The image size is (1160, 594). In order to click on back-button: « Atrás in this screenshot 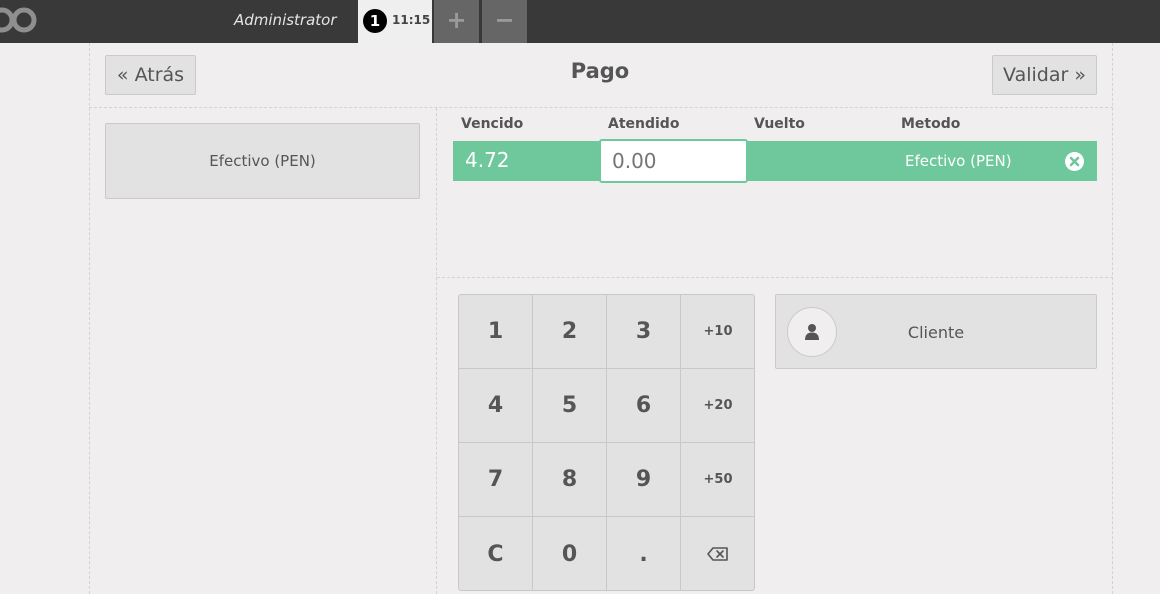, I will do `click(150, 75)`.